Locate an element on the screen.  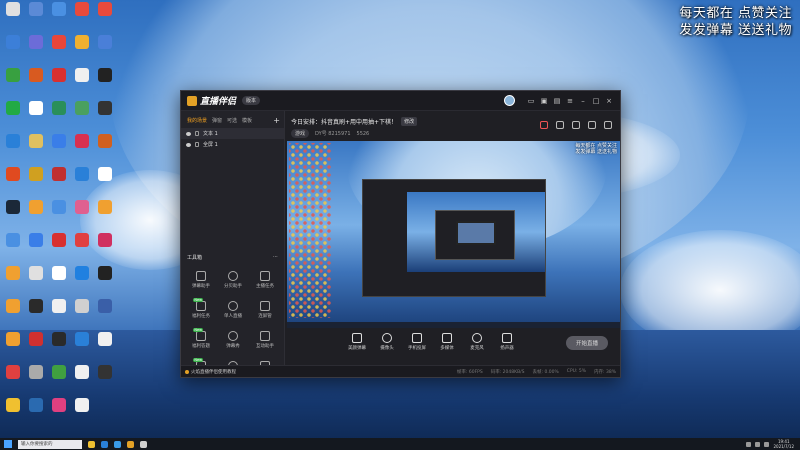
tab-popup: 弹窗 is located at coordinates (217, 120).